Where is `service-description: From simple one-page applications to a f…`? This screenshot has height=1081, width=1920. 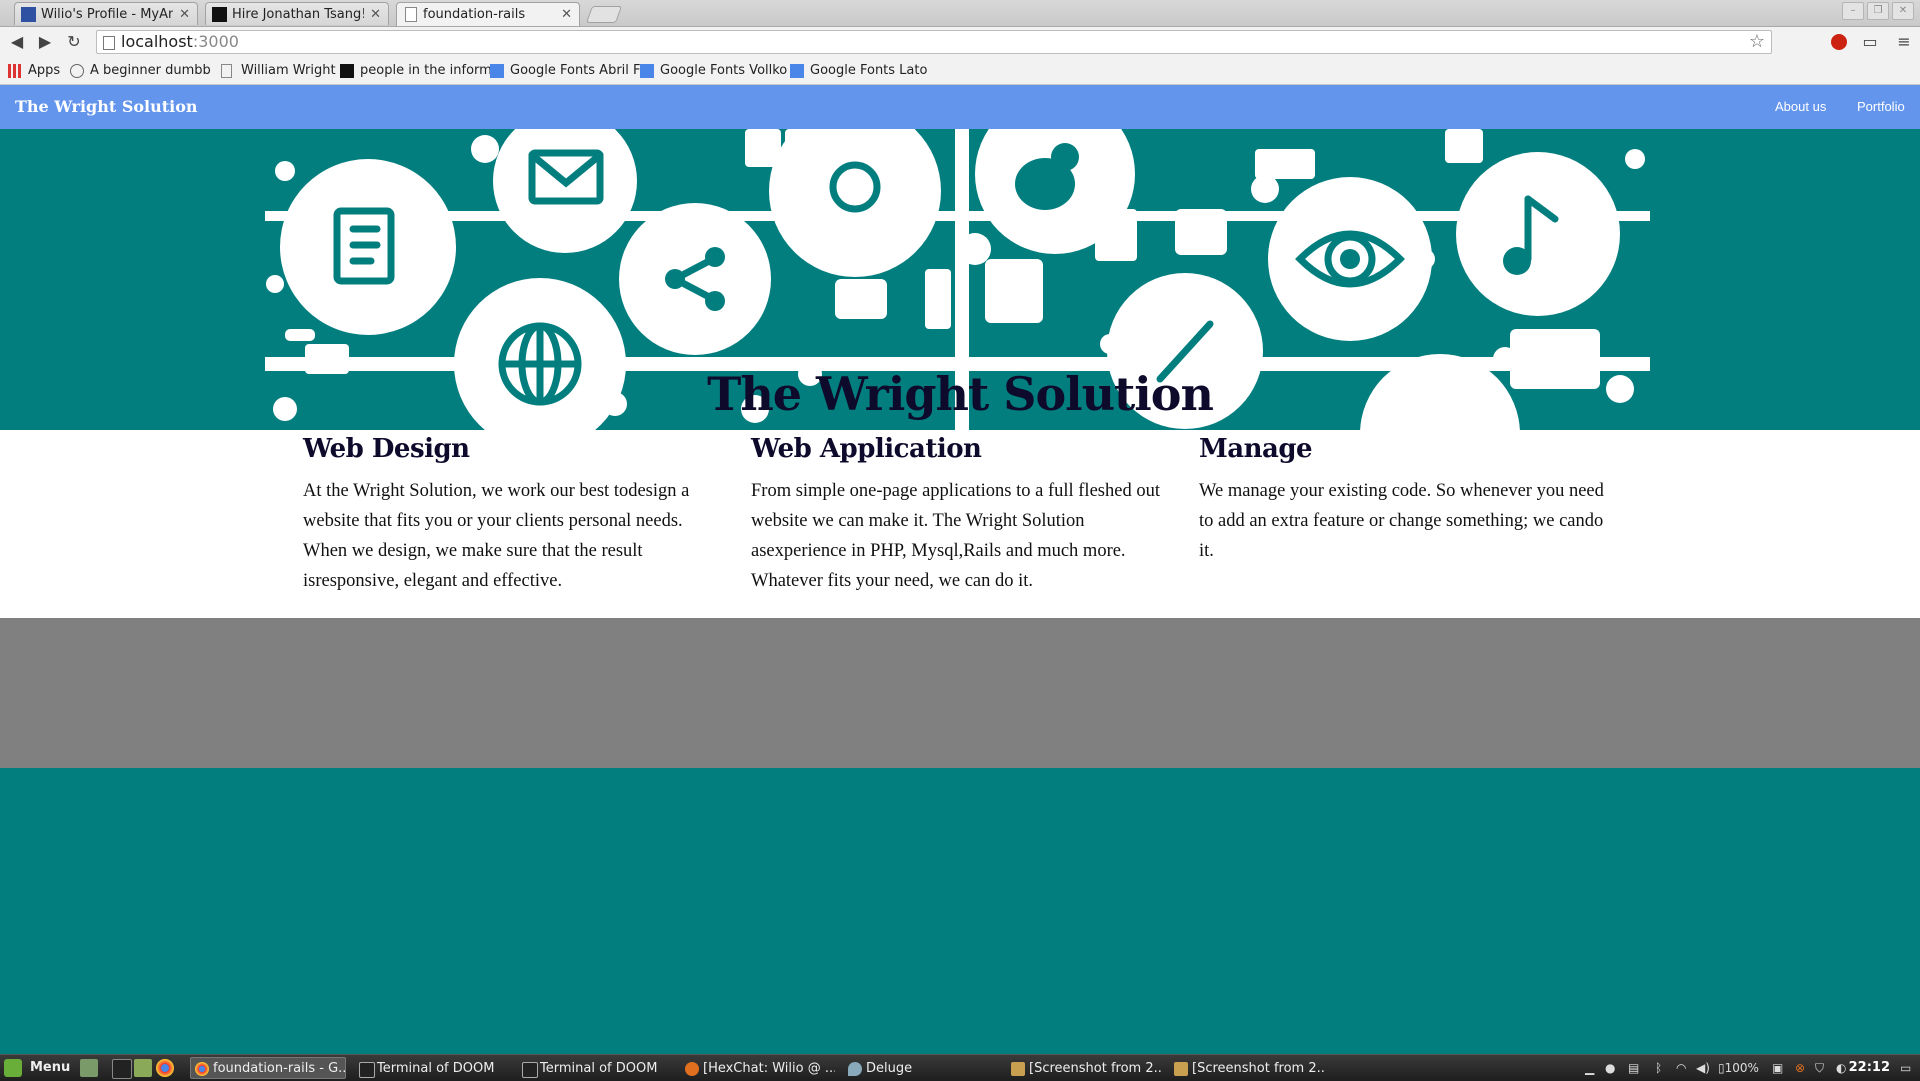
service-description: From simple one-page applications to a f… is located at coordinates (955, 536).